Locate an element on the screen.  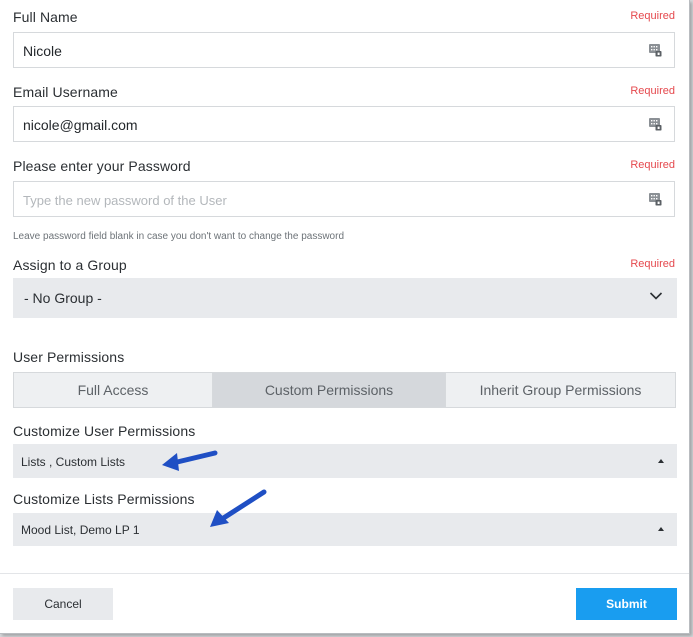
email-value: nicole@gmail.com is located at coordinates (80, 125).